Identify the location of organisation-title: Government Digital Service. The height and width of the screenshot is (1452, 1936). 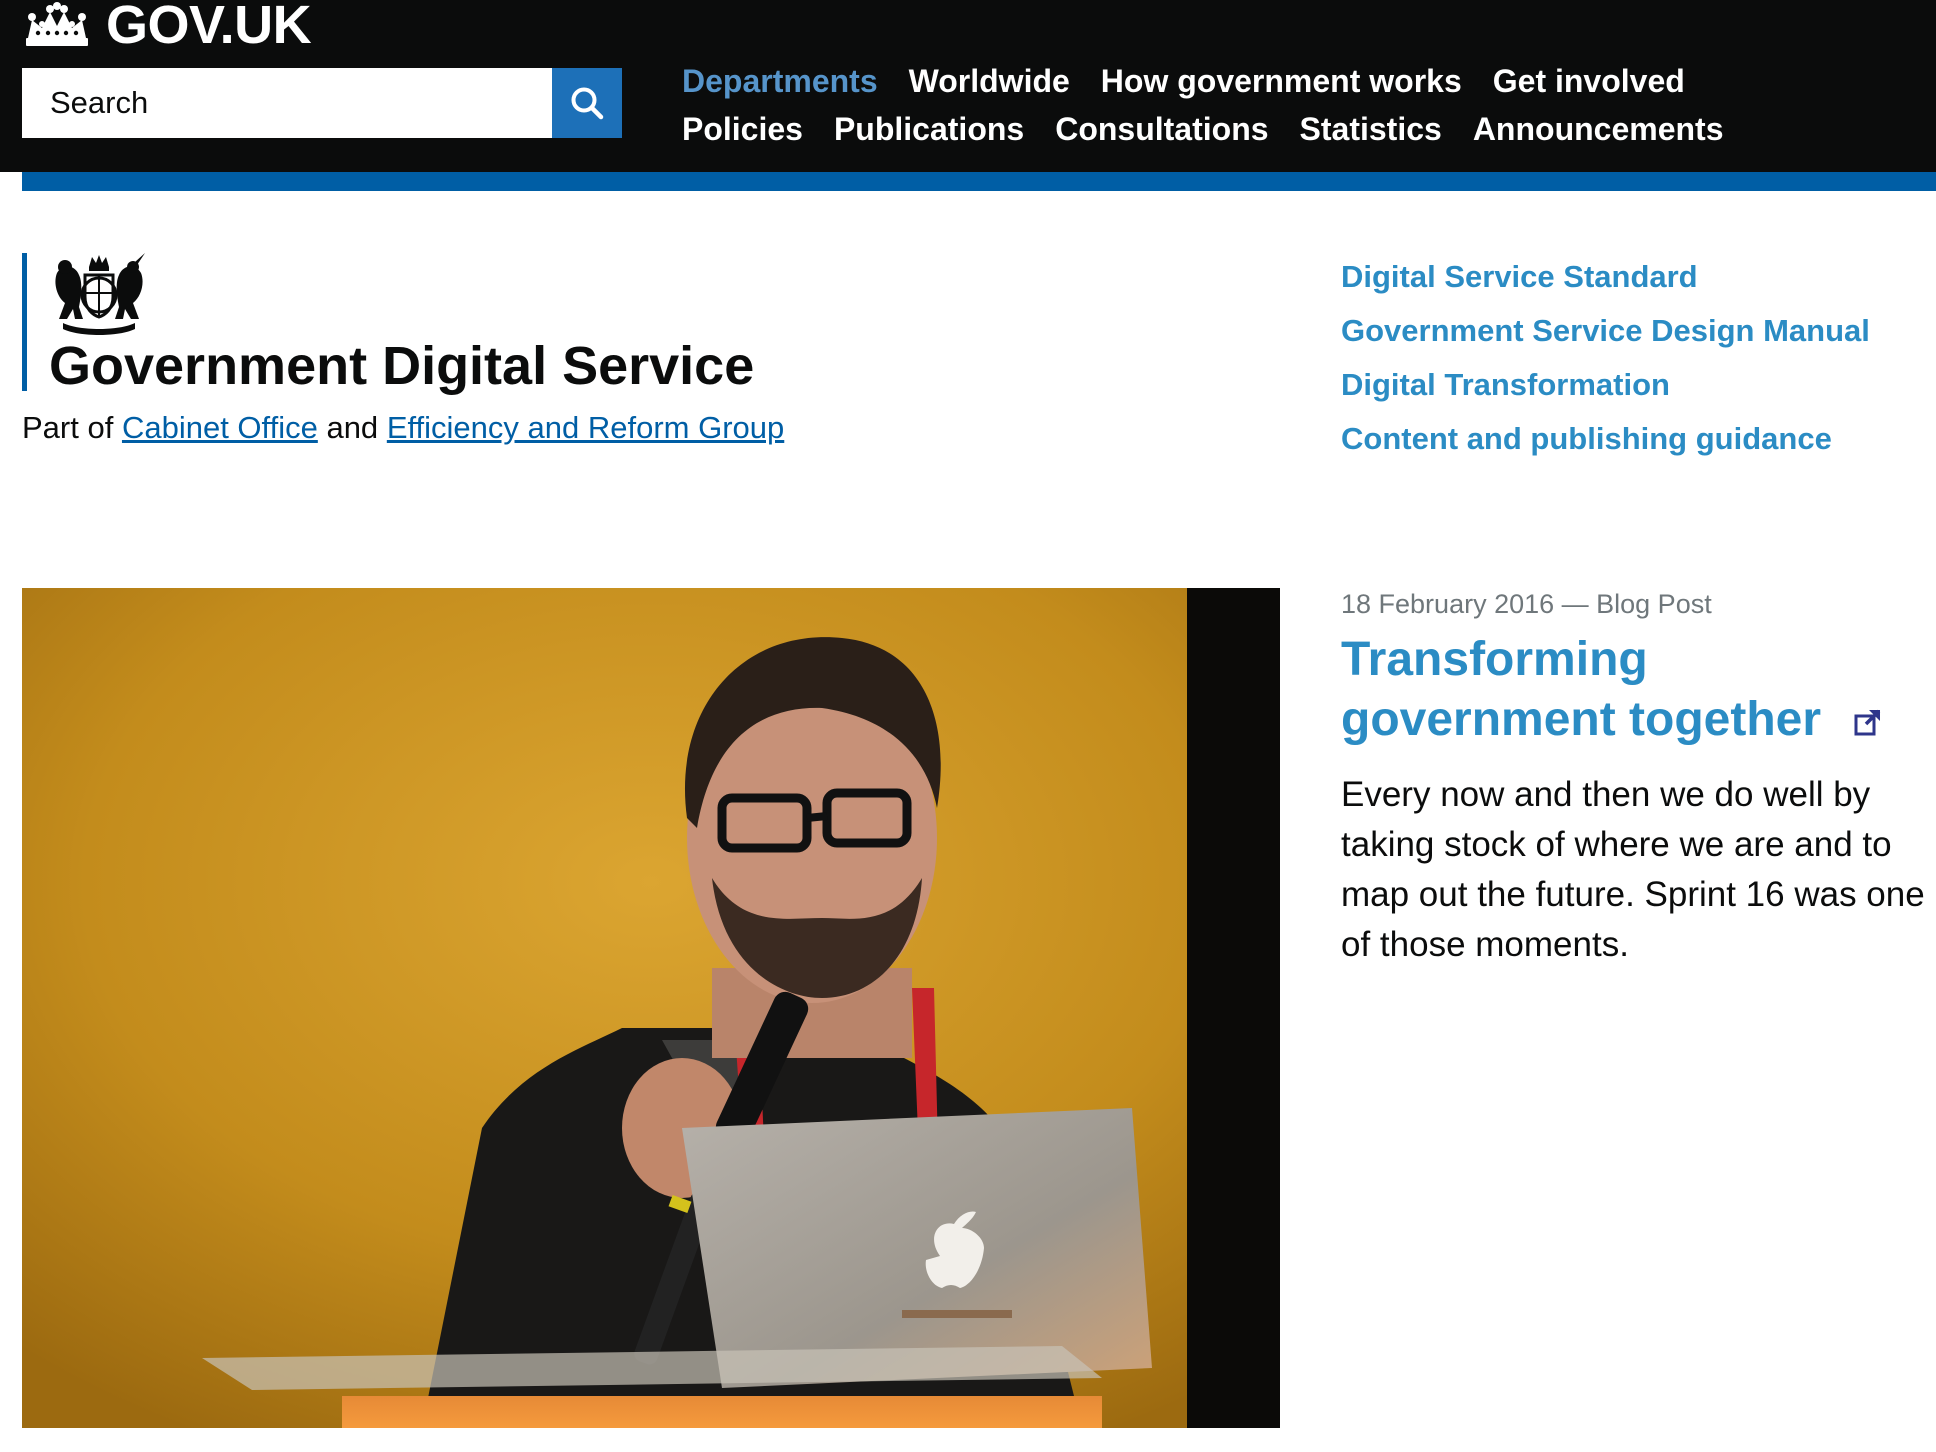
(402, 366).